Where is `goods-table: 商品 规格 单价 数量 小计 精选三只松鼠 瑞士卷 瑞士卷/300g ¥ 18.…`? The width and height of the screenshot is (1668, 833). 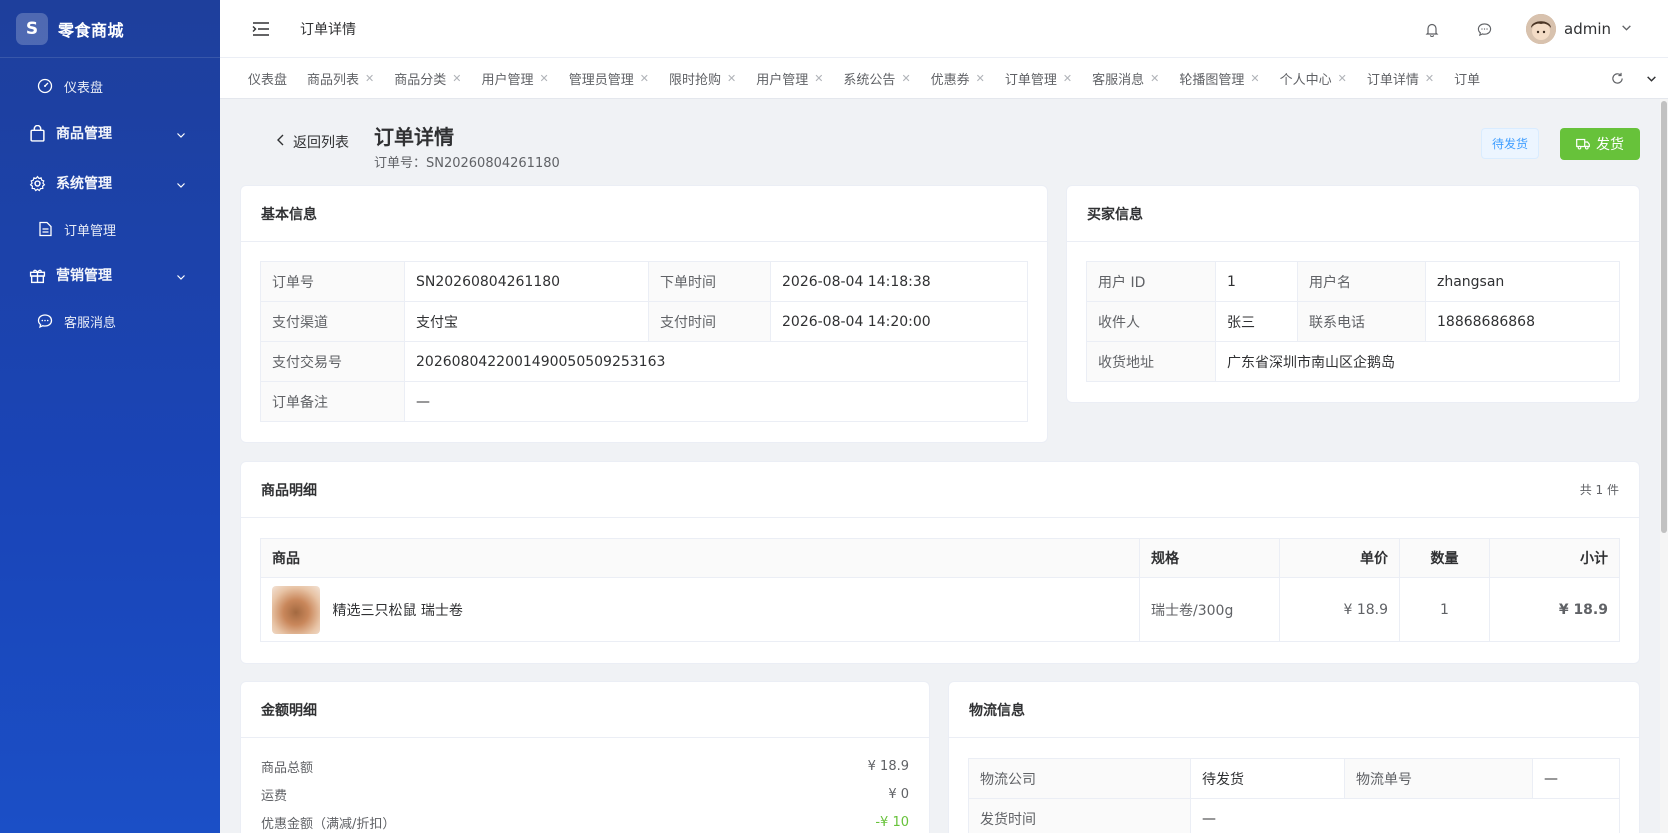 goods-table: 商品 规格 单价 数量 小计 精选三只松鼠 瑞士卷 瑞士卷/300g ¥ 18.… is located at coordinates (940, 590).